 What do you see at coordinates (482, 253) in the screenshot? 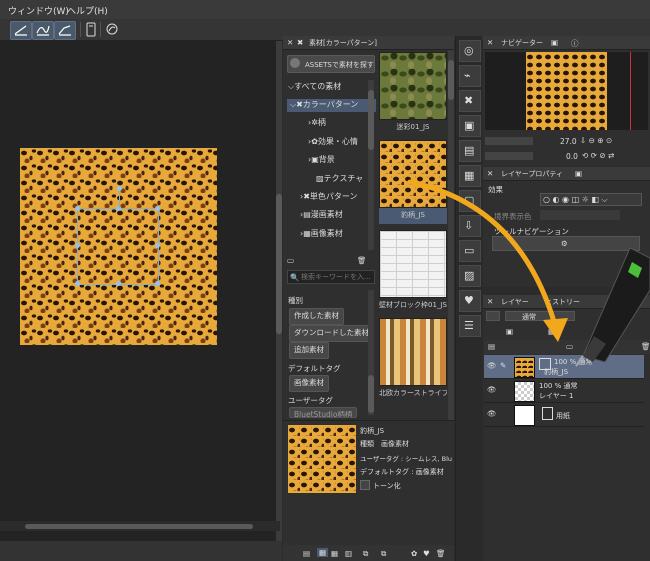
I see `drag-arrow-curve` at bounding box center [482, 253].